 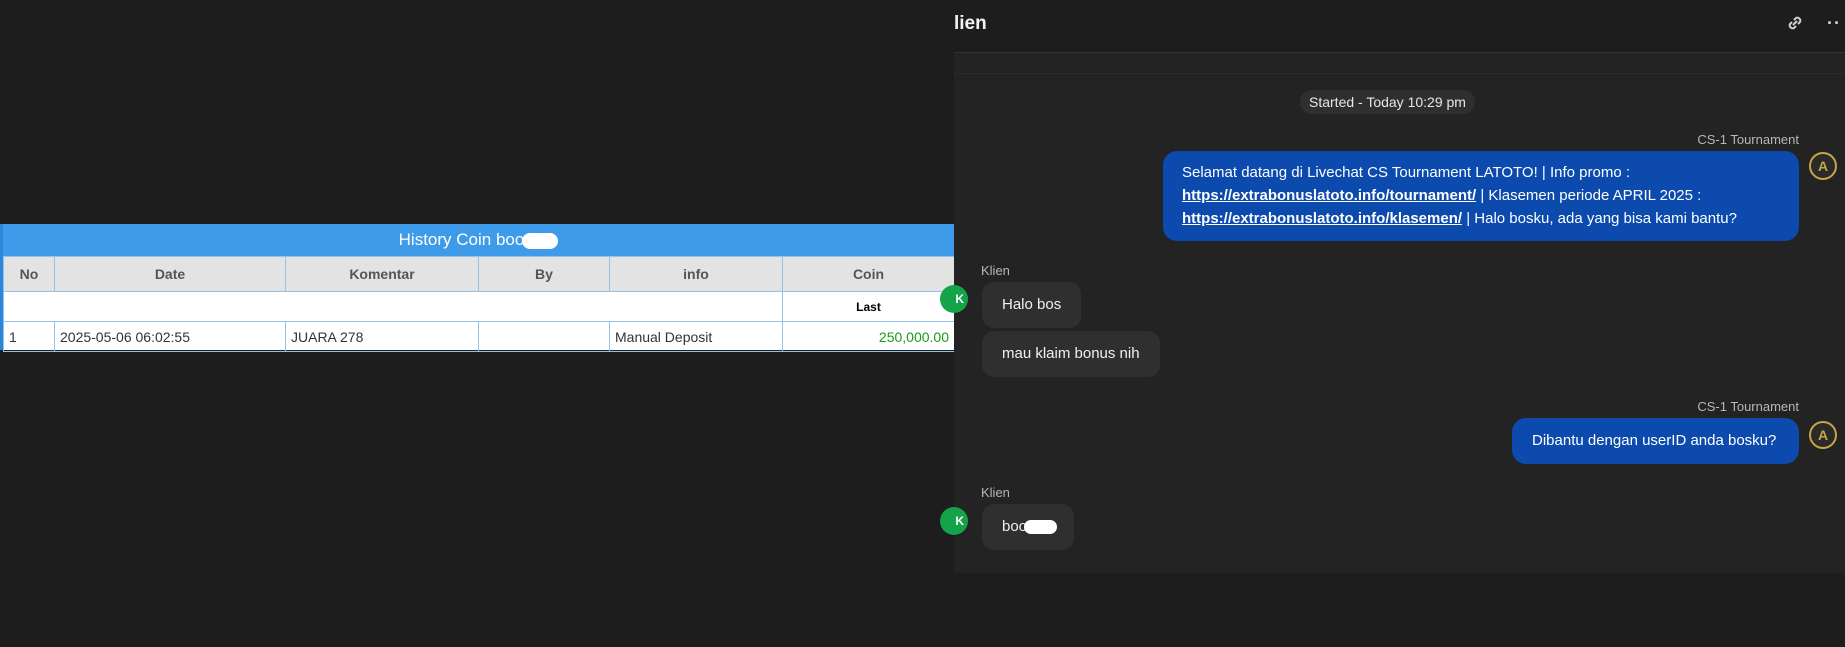 I want to click on table-header-row: No Date Komentar By info Coin, so click(x=479, y=274).